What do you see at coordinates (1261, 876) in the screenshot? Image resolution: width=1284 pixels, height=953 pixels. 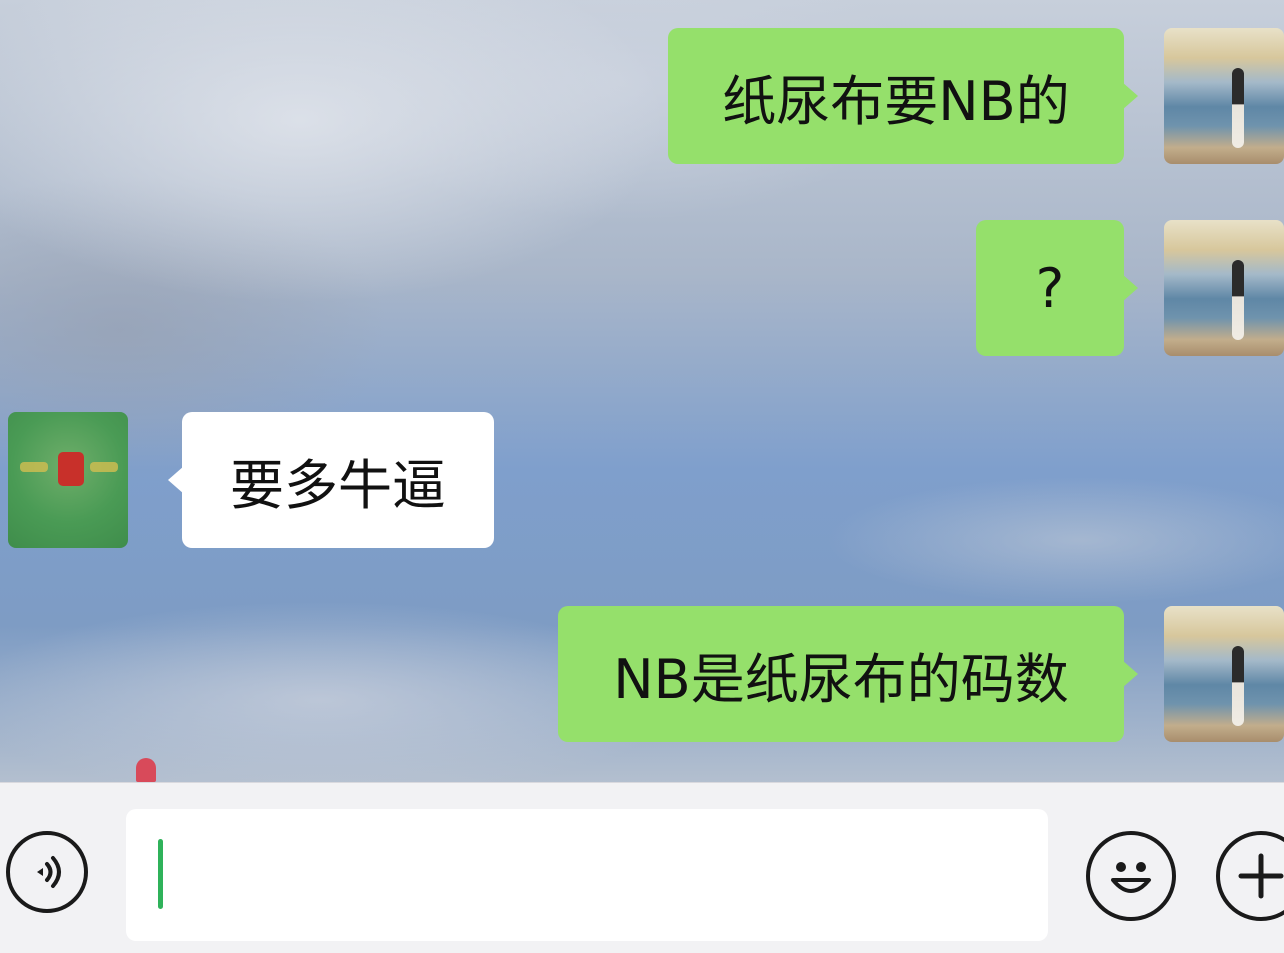 I see `plus-icon` at bounding box center [1261, 876].